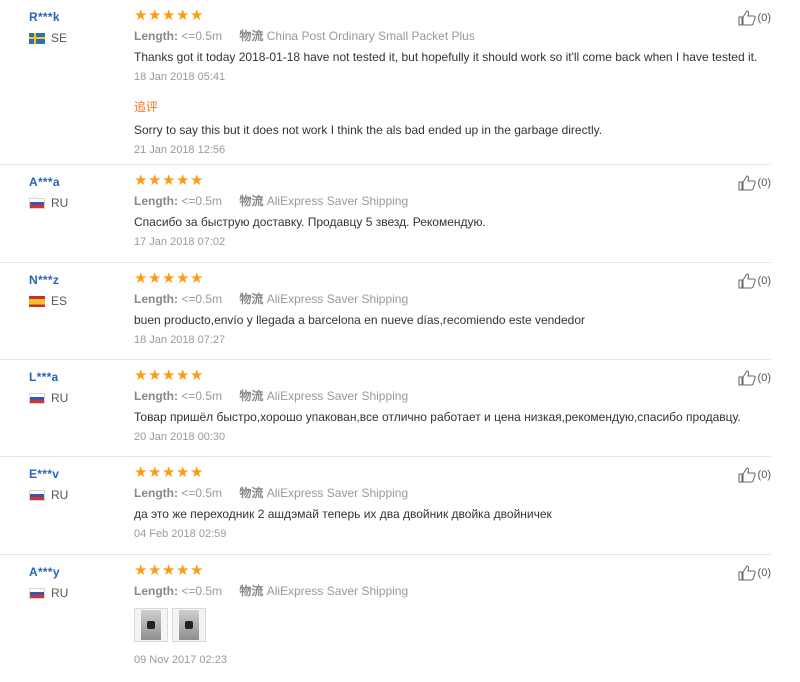 This screenshot has height=682, width=800. I want to click on reviewer-info: R***k SE, so click(48, 27).